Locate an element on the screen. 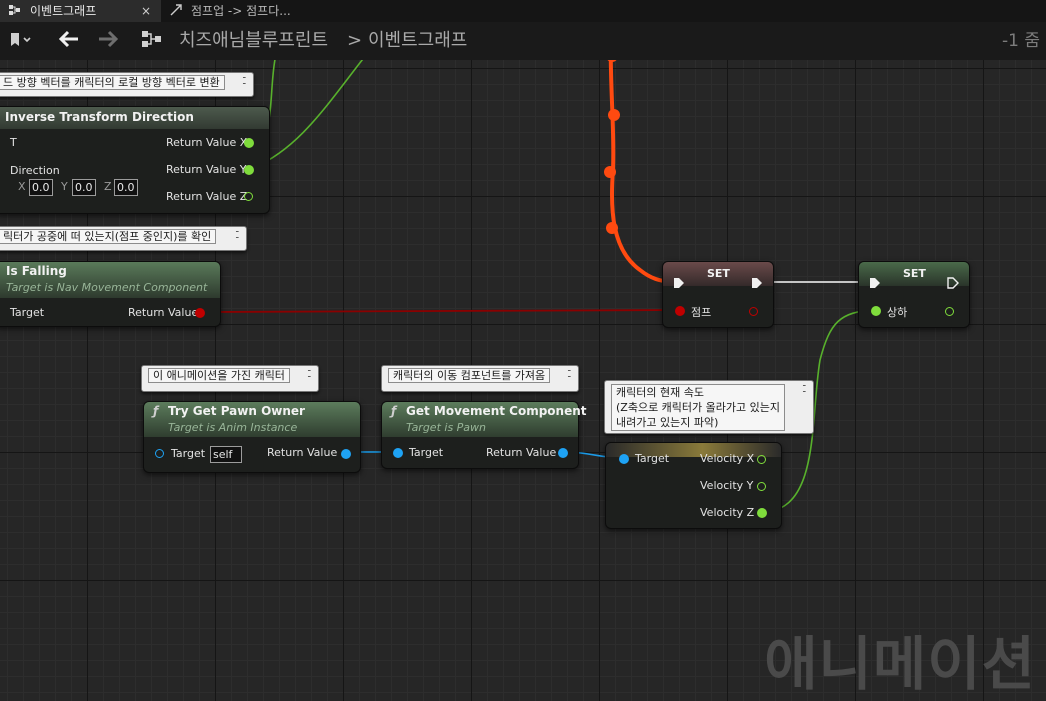 The width and height of the screenshot is (1046, 701). node-title: Get Movement Component is located at coordinates (496, 411).